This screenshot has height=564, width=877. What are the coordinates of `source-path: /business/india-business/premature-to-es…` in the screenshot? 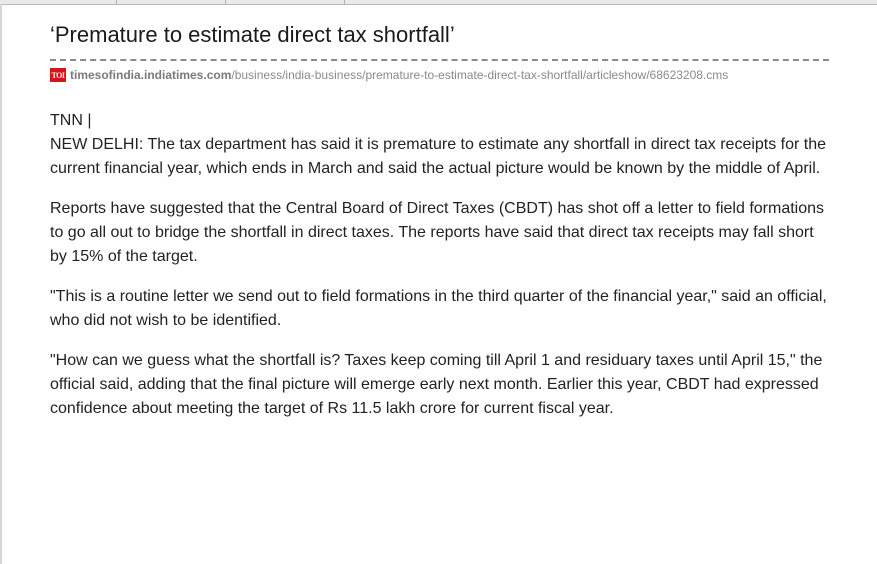 It's located at (479, 75).